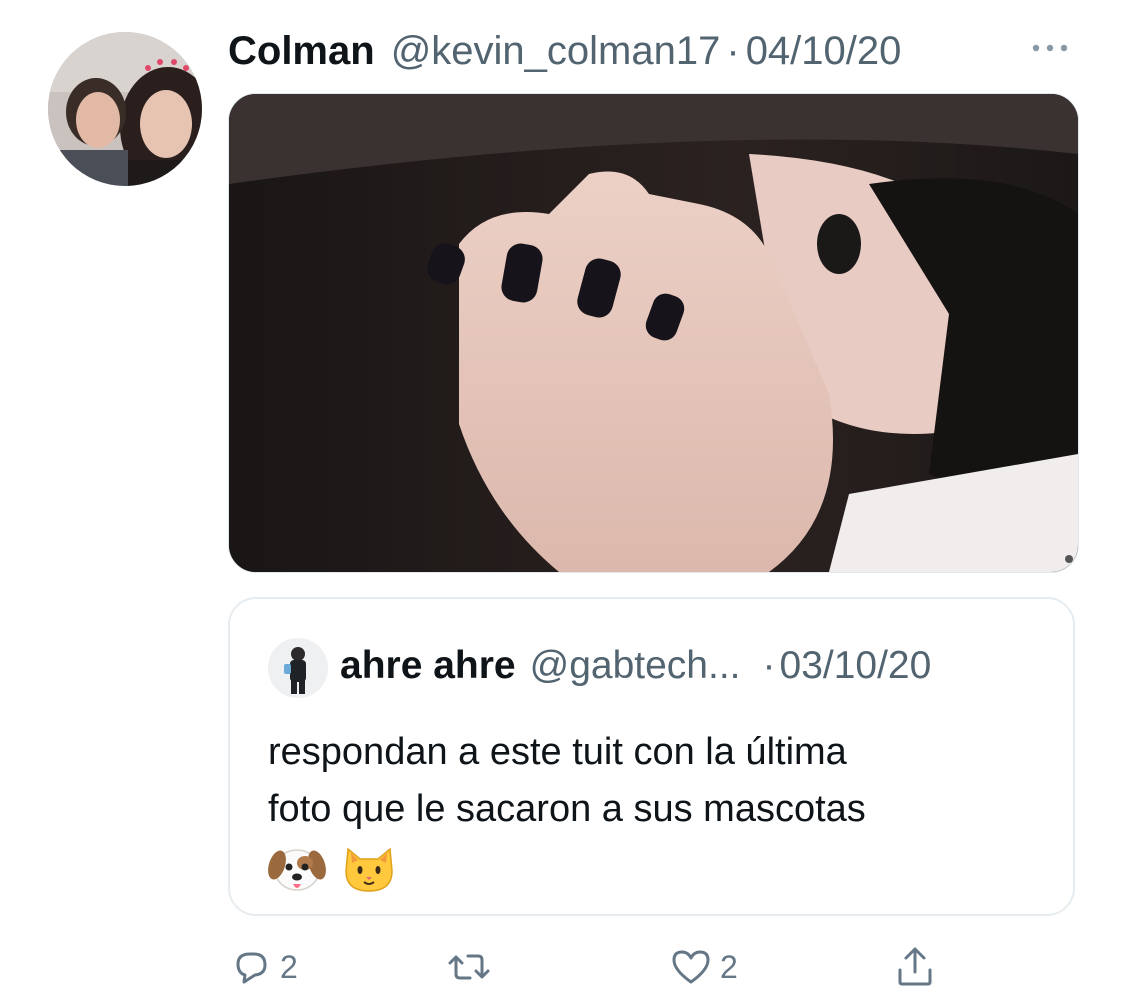 The height and width of the screenshot is (995, 1125). I want to click on author-handle: @kevin_colman17, so click(556, 51).